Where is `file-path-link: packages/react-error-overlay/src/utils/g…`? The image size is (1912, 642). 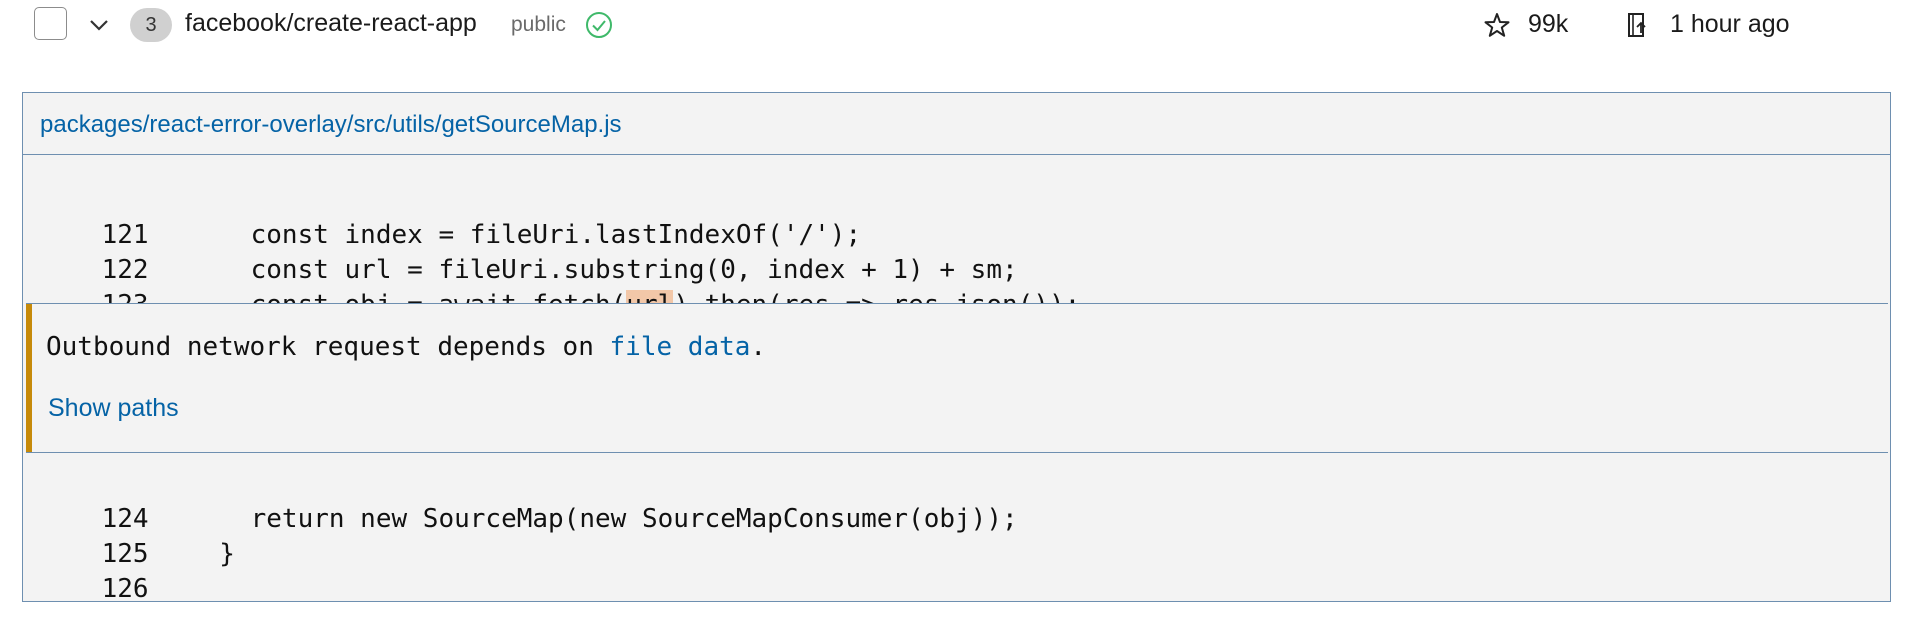 file-path-link: packages/react-error-overlay/src/utils/g… is located at coordinates (331, 125).